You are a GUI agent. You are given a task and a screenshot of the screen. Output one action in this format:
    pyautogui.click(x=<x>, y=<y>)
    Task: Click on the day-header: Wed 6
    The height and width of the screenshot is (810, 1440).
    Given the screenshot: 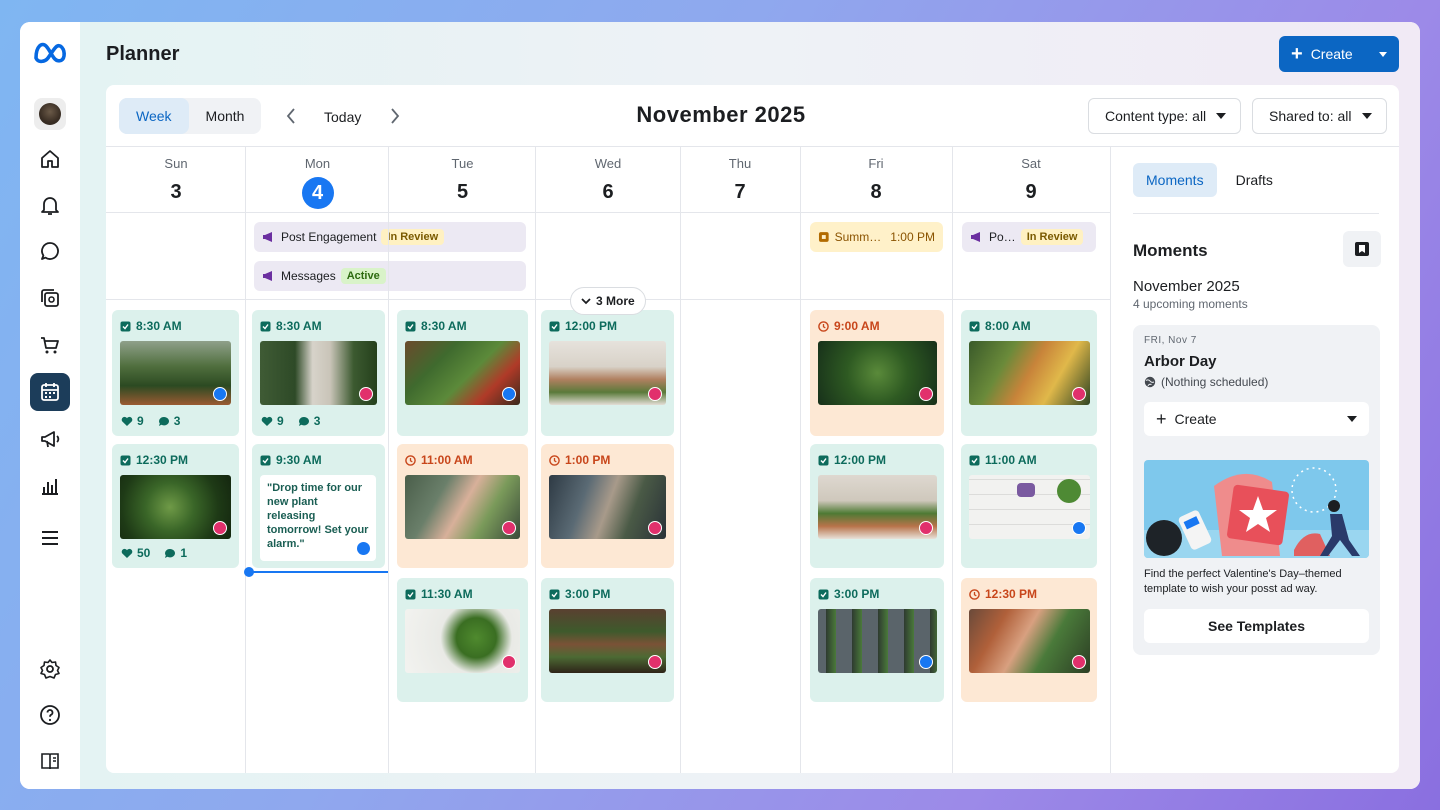 What is the action you would take?
    pyautogui.click(x=608, y=177)
    